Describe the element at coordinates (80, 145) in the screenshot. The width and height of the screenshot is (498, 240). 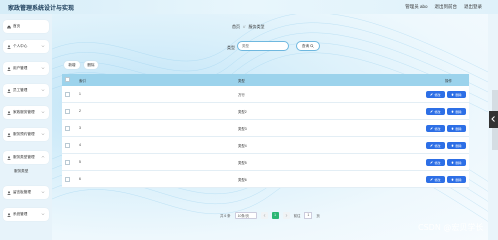
I see `row-index: 4` at that location.